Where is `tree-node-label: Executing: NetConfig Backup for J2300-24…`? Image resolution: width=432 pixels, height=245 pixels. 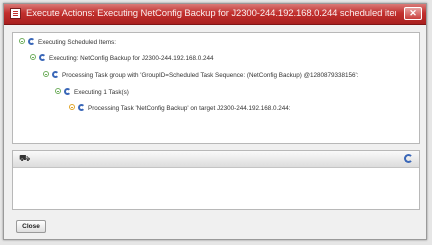 tree-node-label: Executing: NetConfig Backup for J2300-24… is located at coordinates (131, 58).